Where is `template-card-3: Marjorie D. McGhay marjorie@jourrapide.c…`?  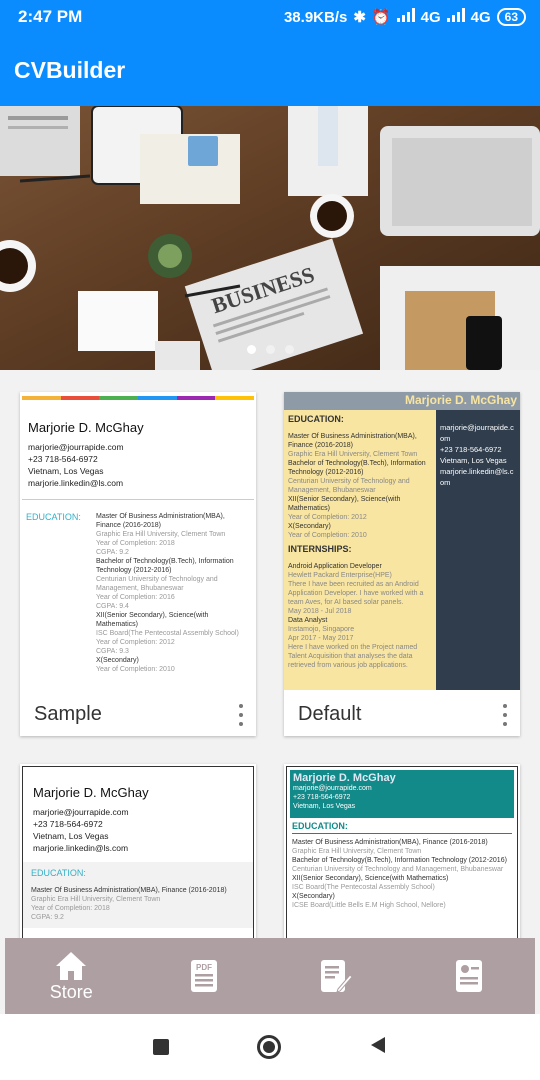
template-card-3: Marjorie D. McGhay marjorie@jourrapide.c… is located at coordinates (138, 851).